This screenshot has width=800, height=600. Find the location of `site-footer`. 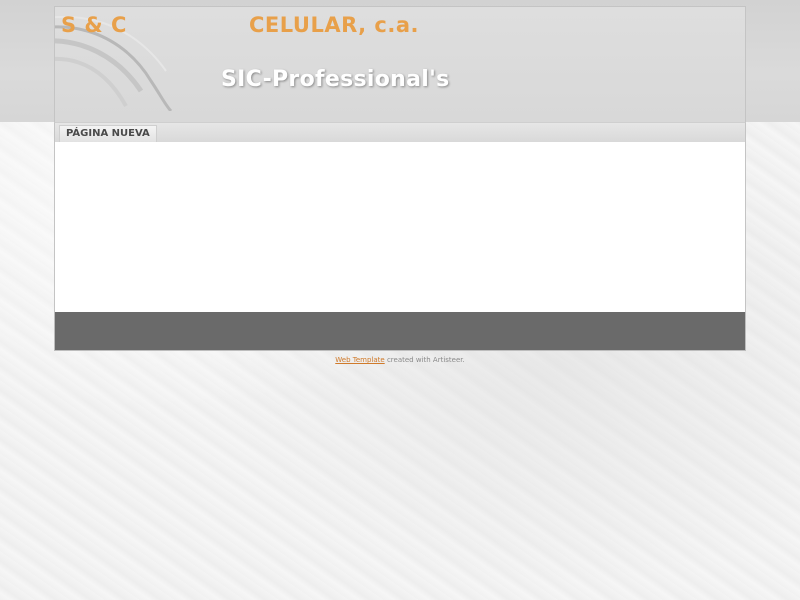

site-footer is located at coordinates (400, 331).